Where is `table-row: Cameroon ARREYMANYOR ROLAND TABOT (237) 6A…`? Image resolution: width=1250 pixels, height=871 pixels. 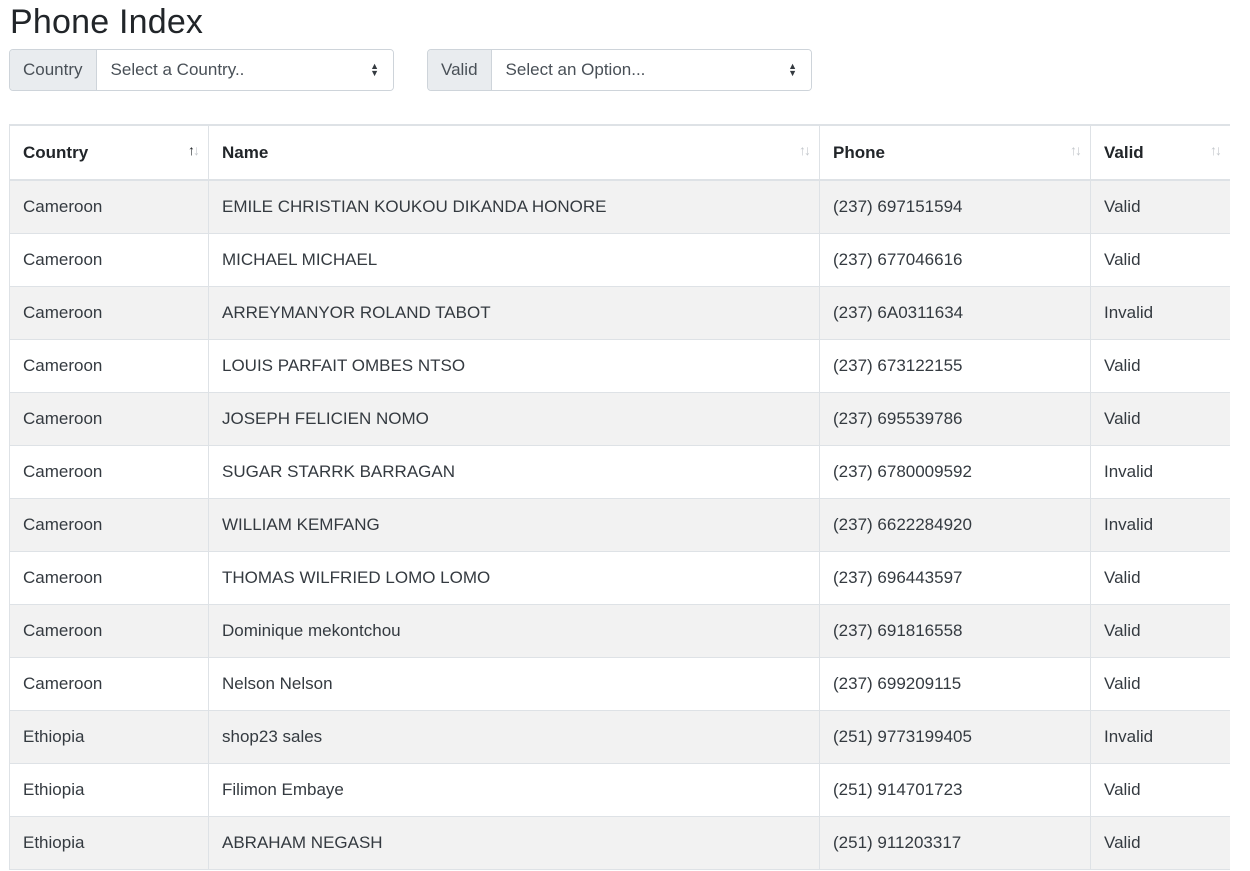
table-row: Cameroon ARREYMANYOR ROLAND TABOT (237) 6A… is located at coordinates (619, 312).